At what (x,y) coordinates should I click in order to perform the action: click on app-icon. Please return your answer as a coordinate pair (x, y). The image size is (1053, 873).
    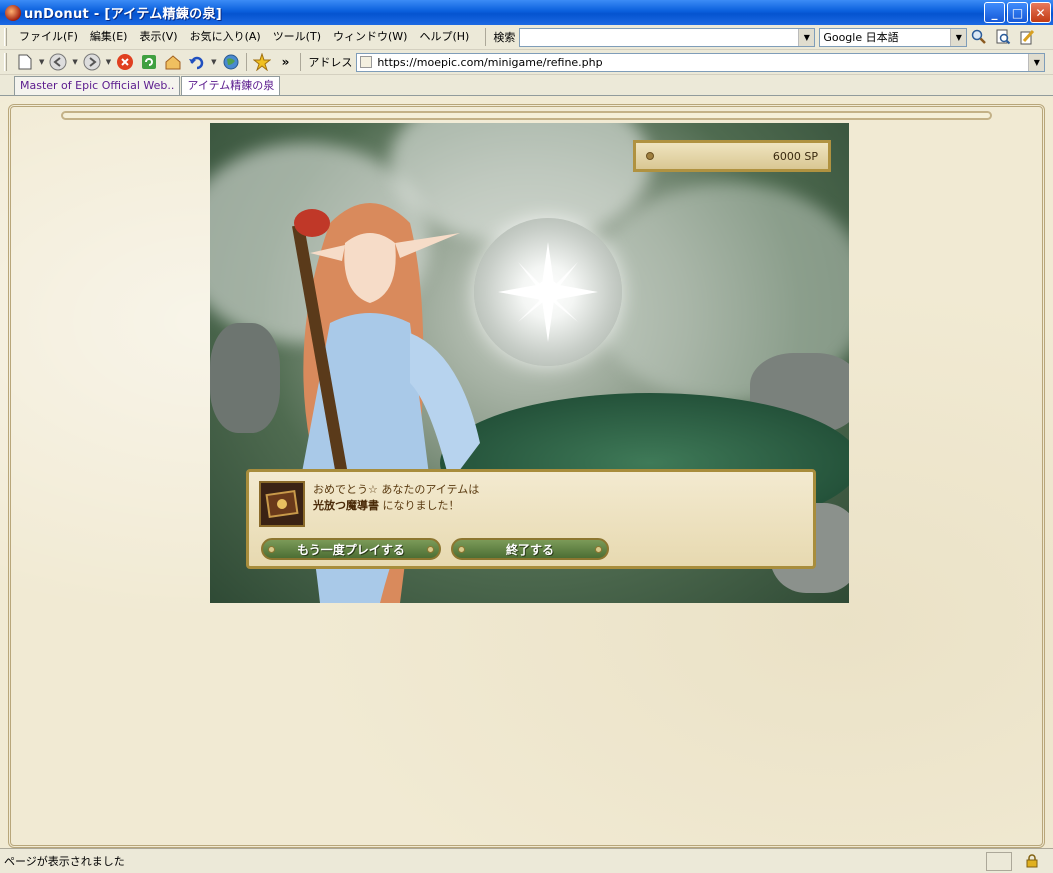
    Looking at the image, I should click on (13, 12).